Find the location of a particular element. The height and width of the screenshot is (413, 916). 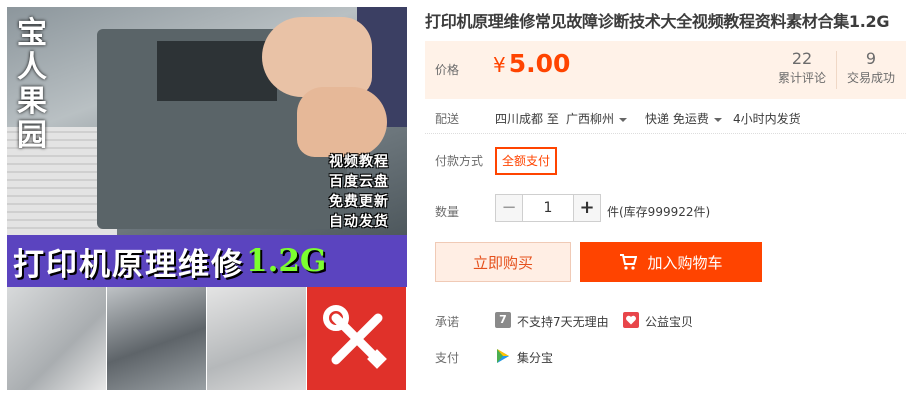

no-return-text: 不支持7天无理由 is located at coordinates (563, 321).